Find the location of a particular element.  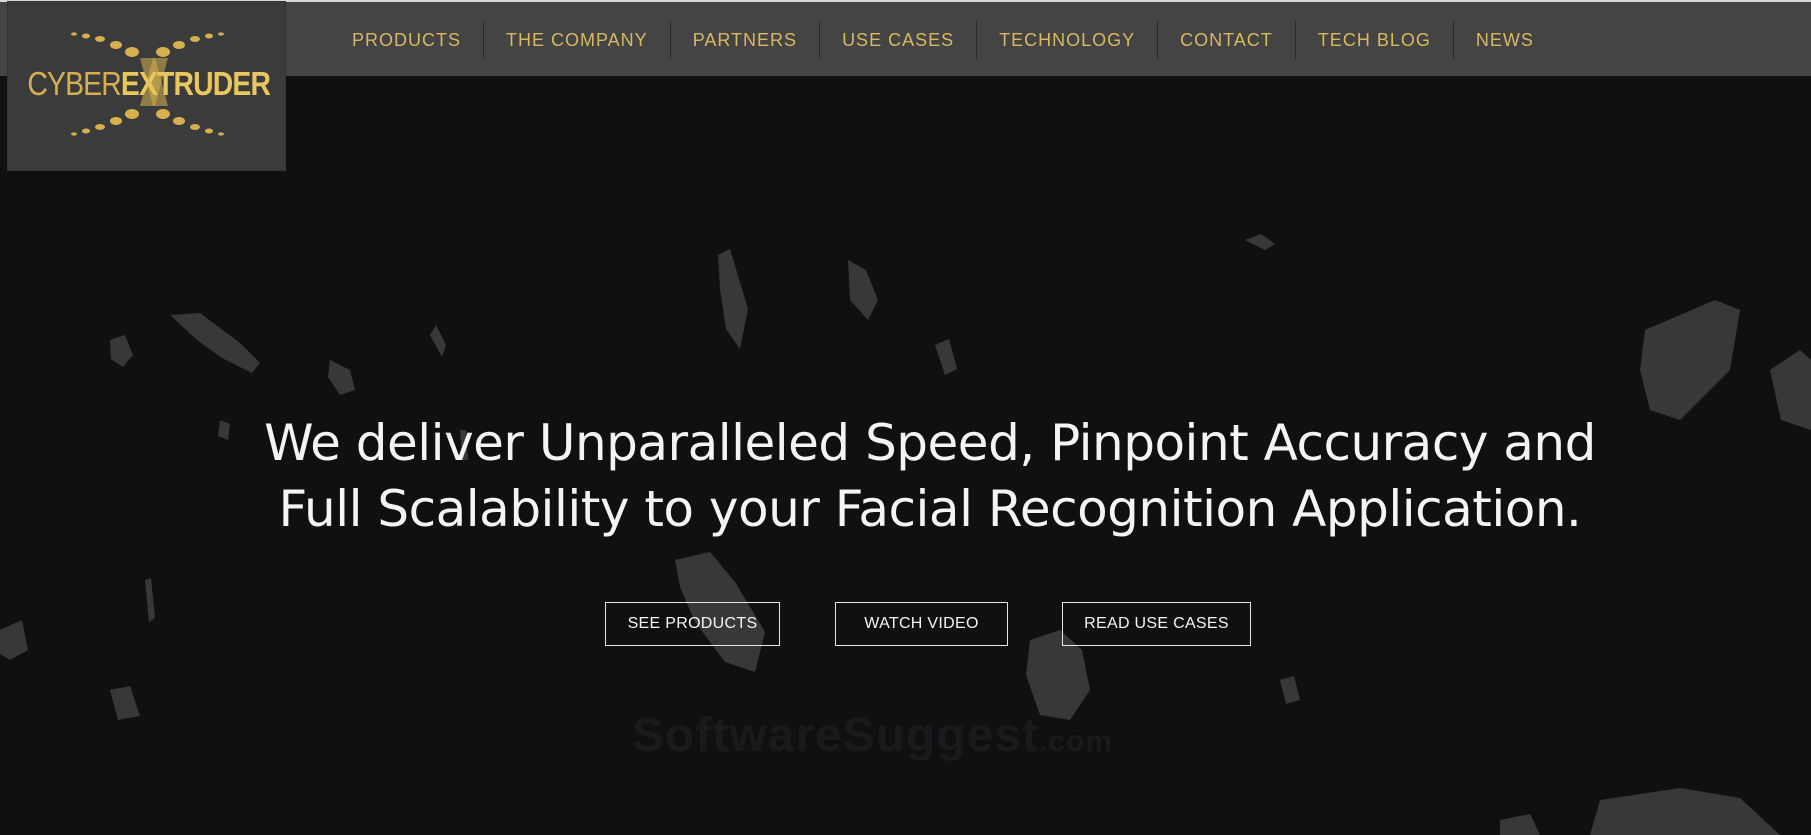

watch-video-button: WATCH VIDEO is located at coordinates (921, 624).